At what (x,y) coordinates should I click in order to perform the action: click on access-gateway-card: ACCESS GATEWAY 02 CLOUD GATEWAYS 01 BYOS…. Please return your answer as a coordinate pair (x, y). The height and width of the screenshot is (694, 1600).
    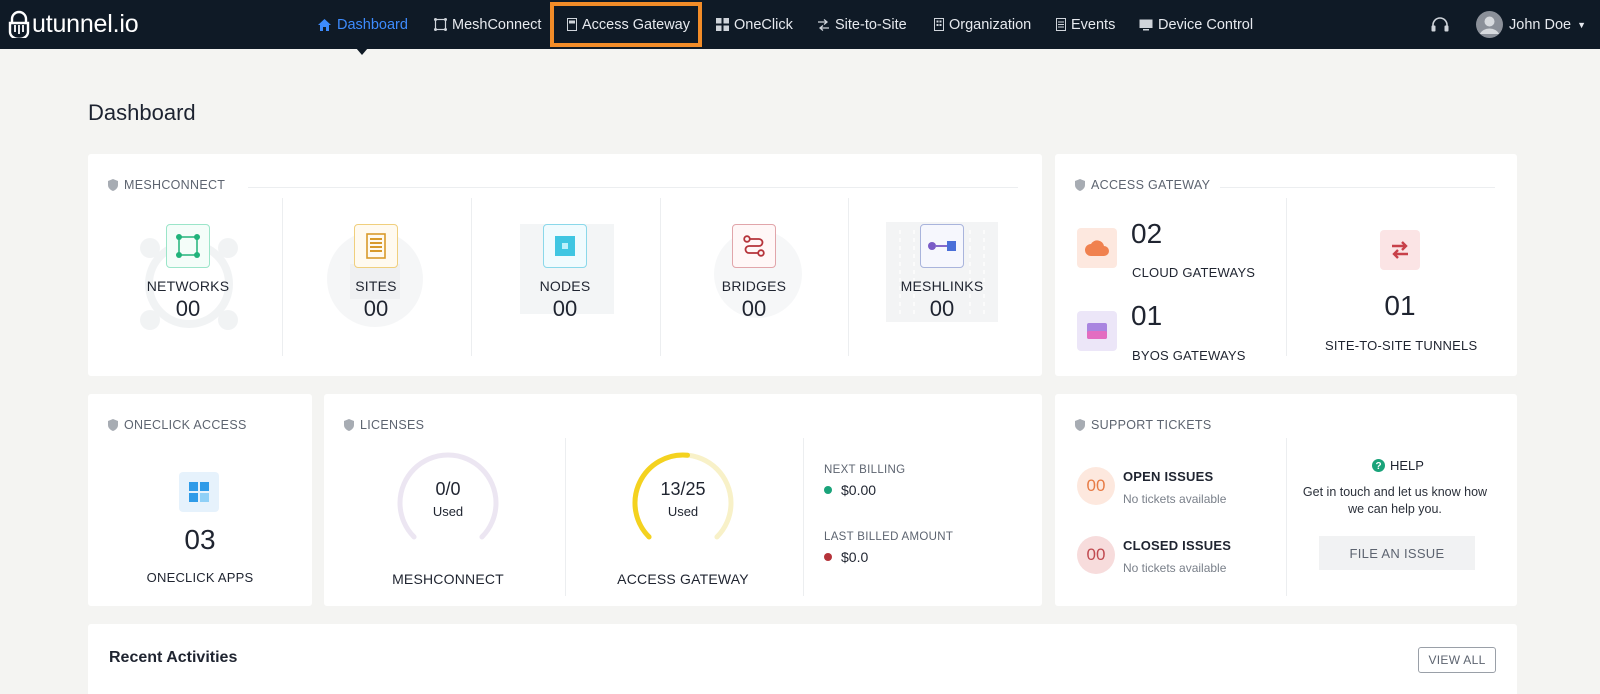
    Looking at the image, I should click on (1286, 265).